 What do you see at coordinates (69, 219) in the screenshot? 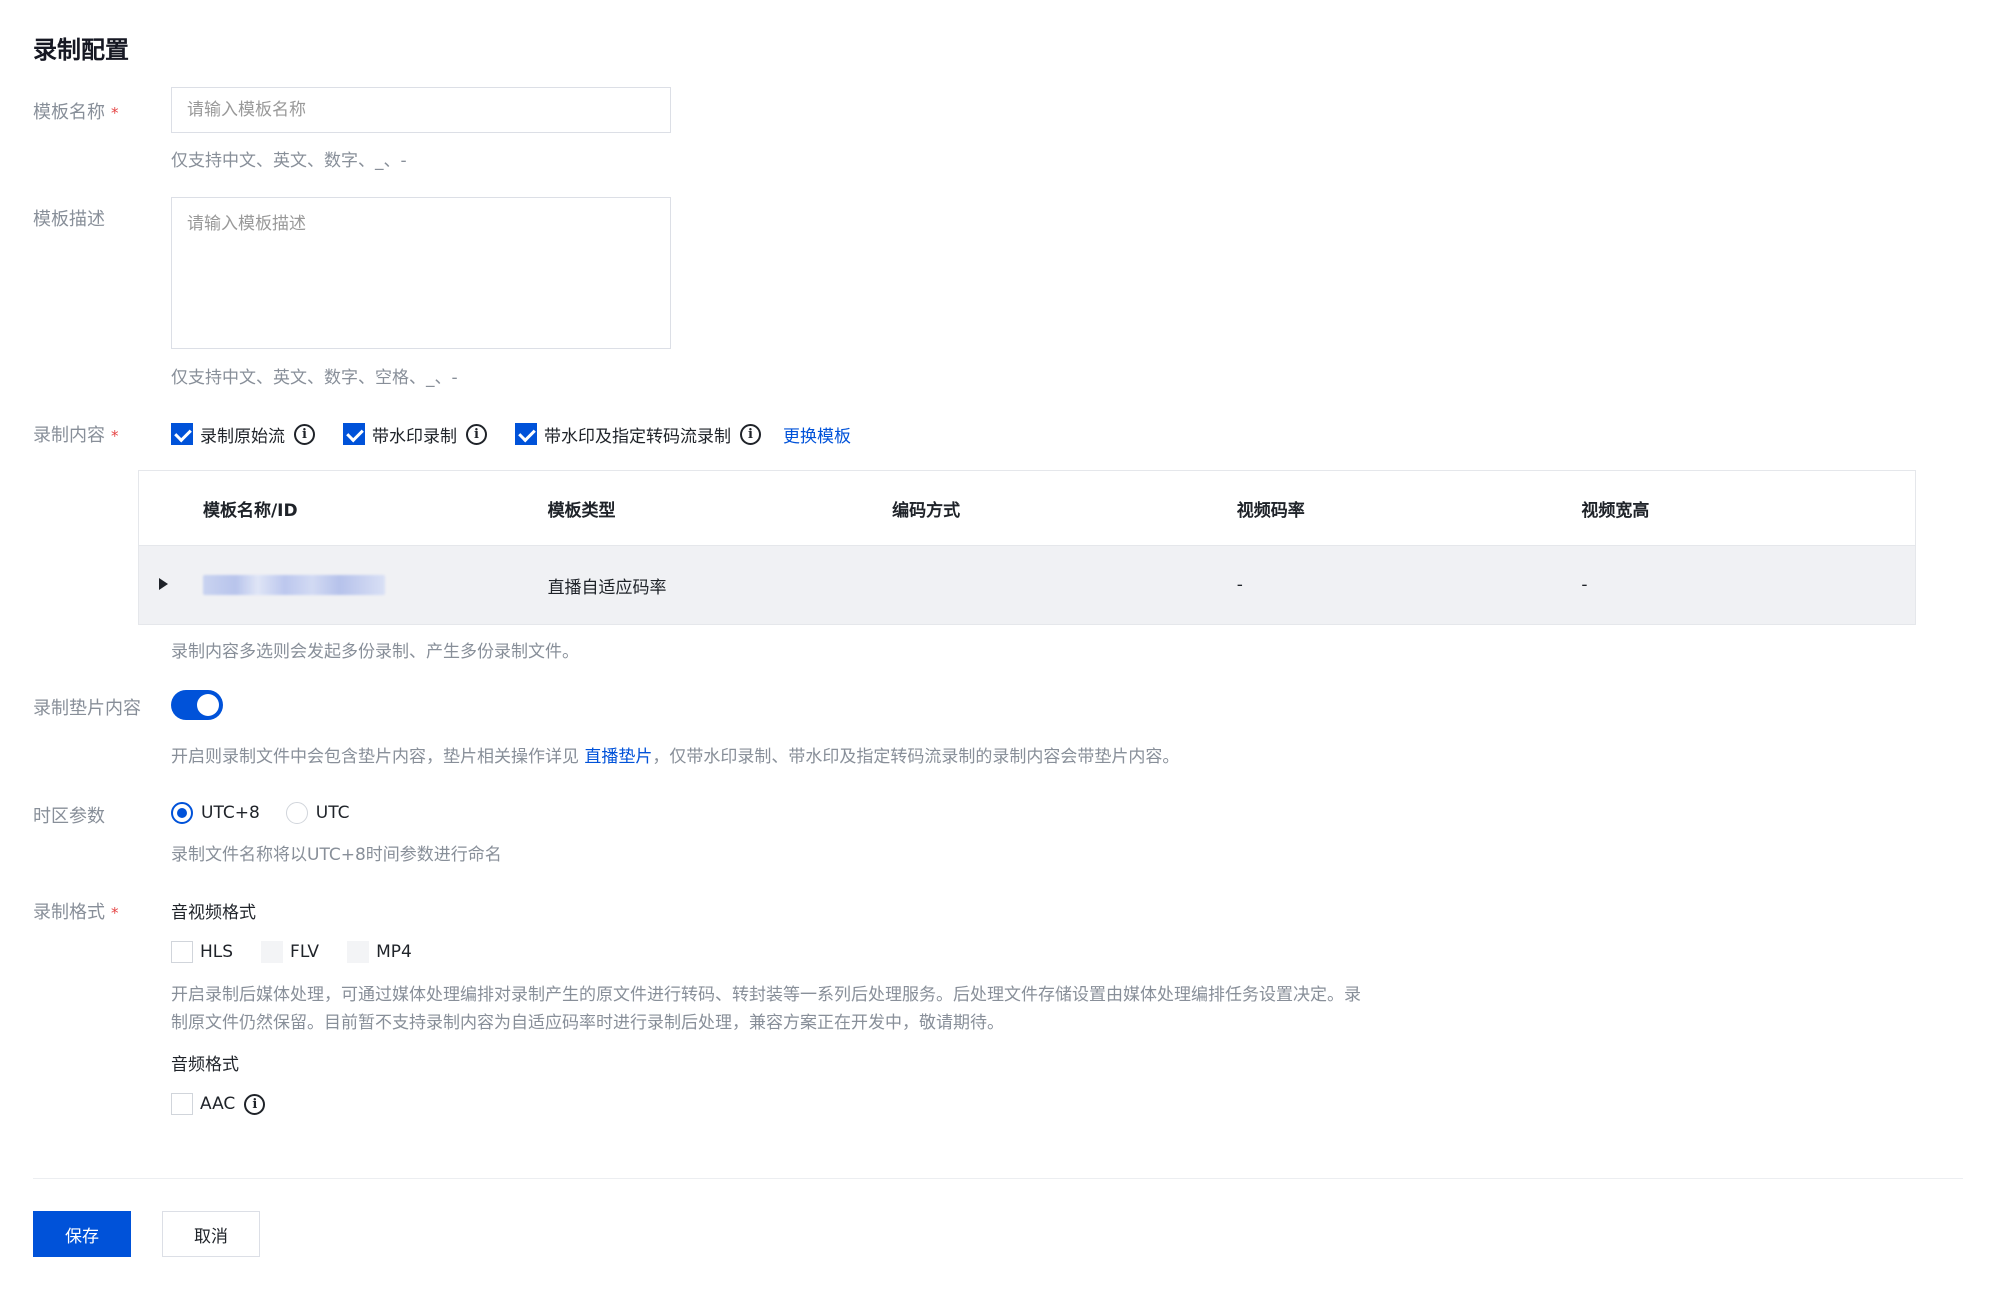
I see `template-desc-label: 模板描述` at bounding box center [69, 219].